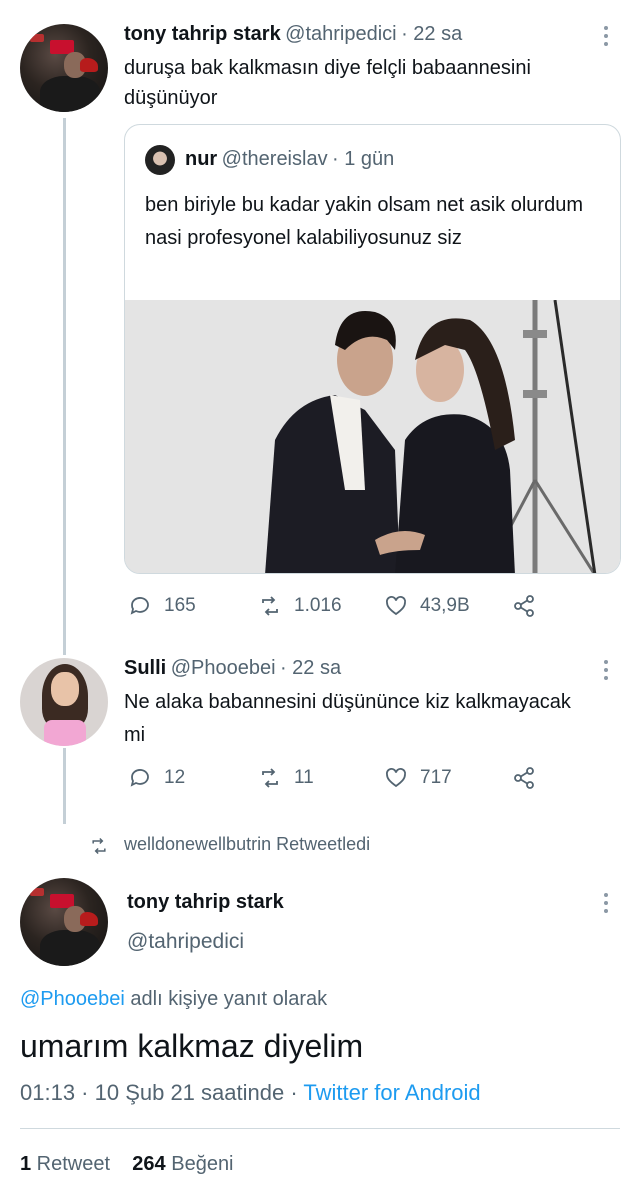  I want to click on tweet-time: 01:13 · 10 Şub 21 saatinde ·, so click(161, 1092).